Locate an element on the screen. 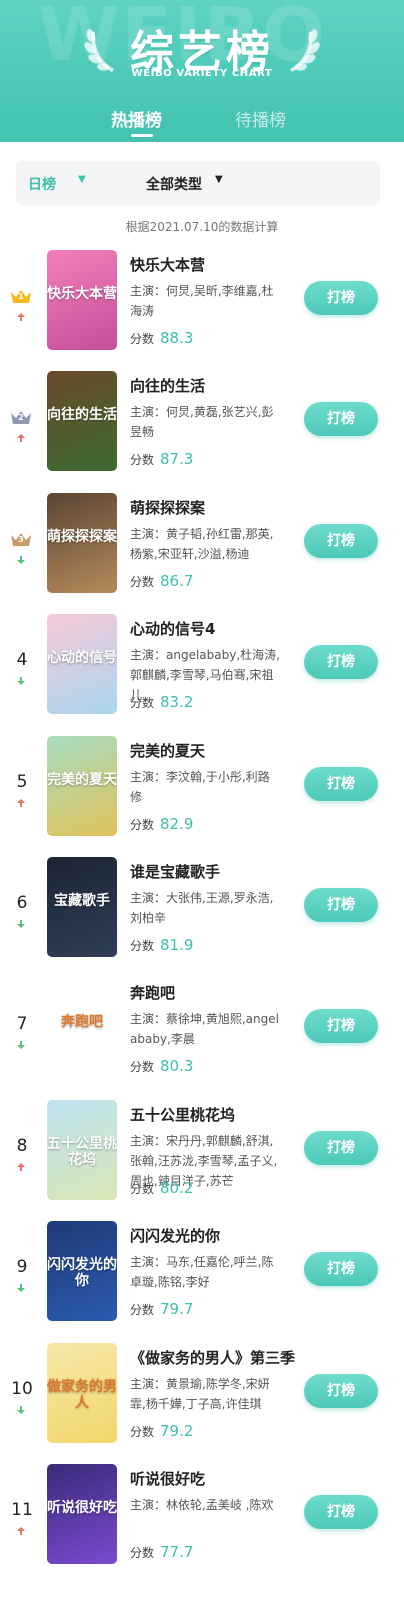 This screenshot has width=404, height=1600. list-item: 6 宝藏歌手 谁是宝藏歌手 主演：大张伟,王源,罗永浩,刘柏辛 分数 81.9 打榜 is located at coordinates (202, 907).